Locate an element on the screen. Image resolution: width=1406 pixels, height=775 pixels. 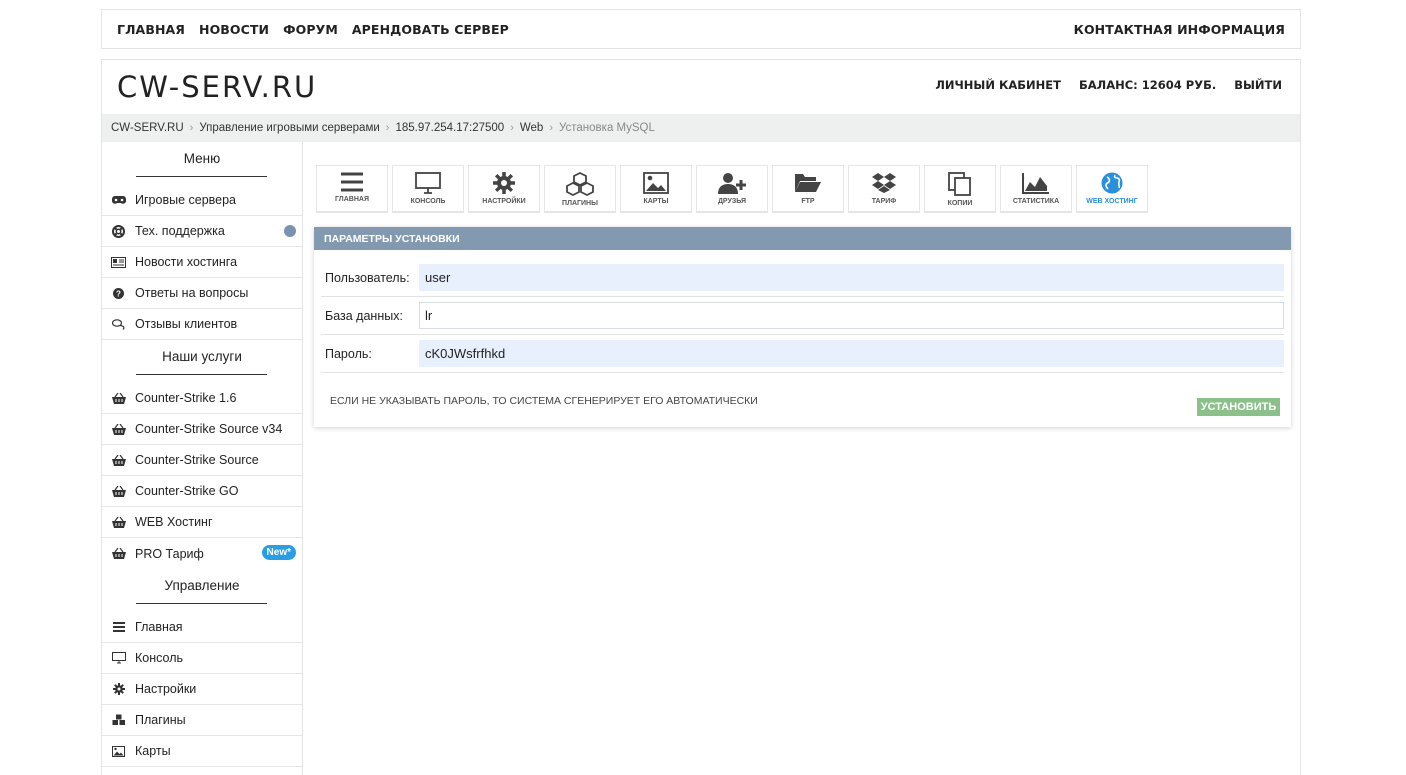
cubes-icon is located at coordinates (118, 720).